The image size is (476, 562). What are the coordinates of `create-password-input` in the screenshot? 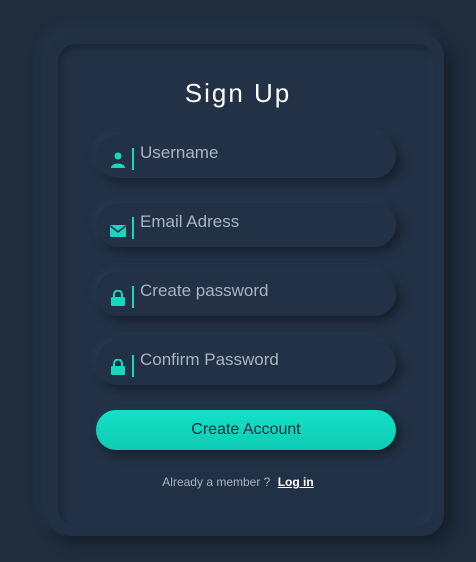 It's located at (260, 291).